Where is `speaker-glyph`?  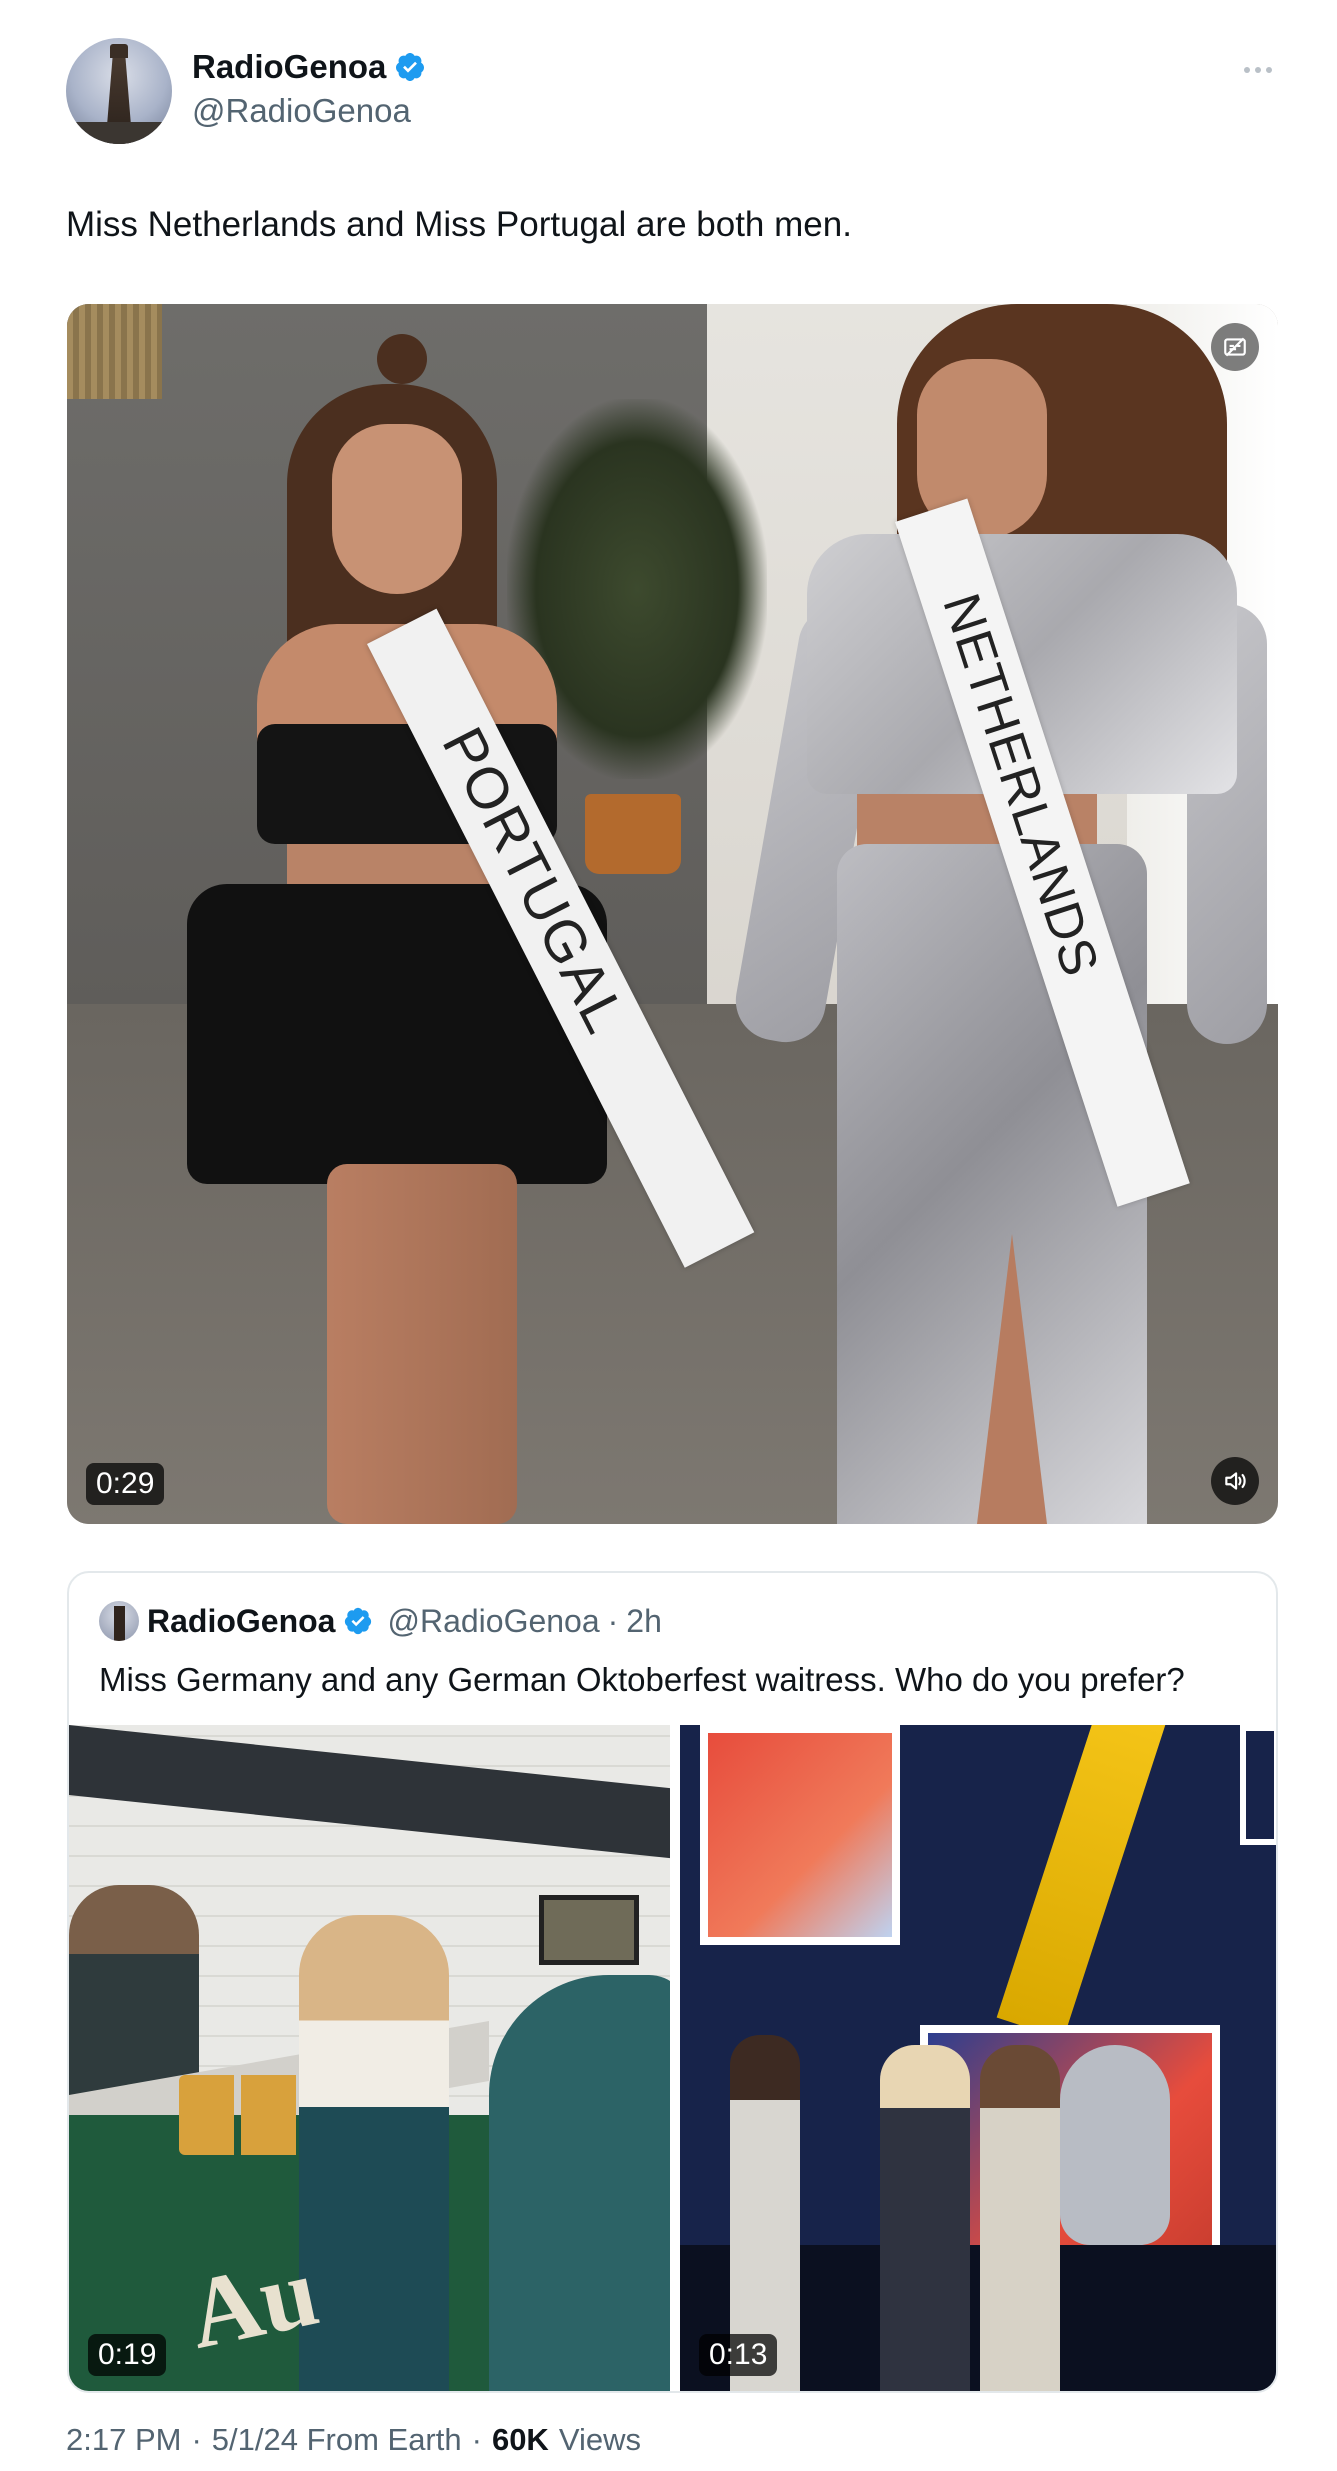 speaker-glyph is located at coordinates (1235, 1481).